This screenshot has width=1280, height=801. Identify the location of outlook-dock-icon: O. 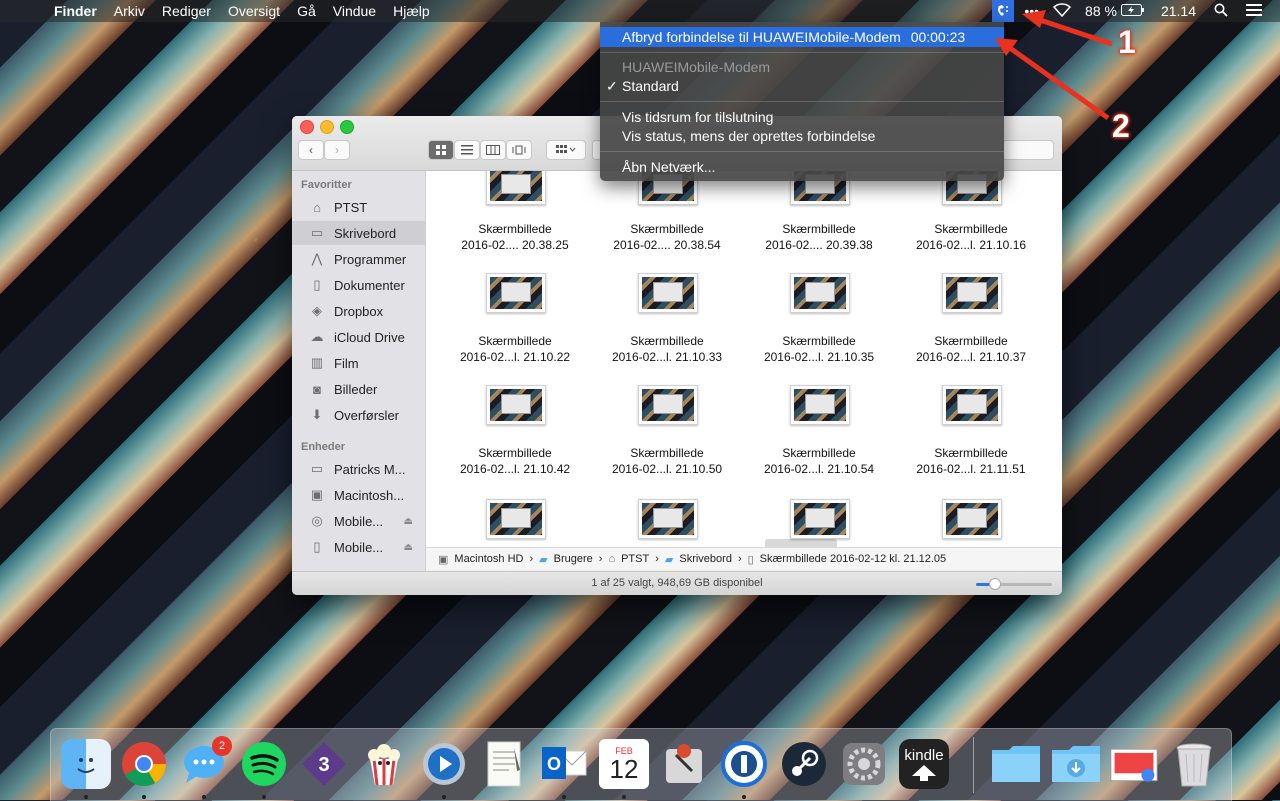
(564, 764).